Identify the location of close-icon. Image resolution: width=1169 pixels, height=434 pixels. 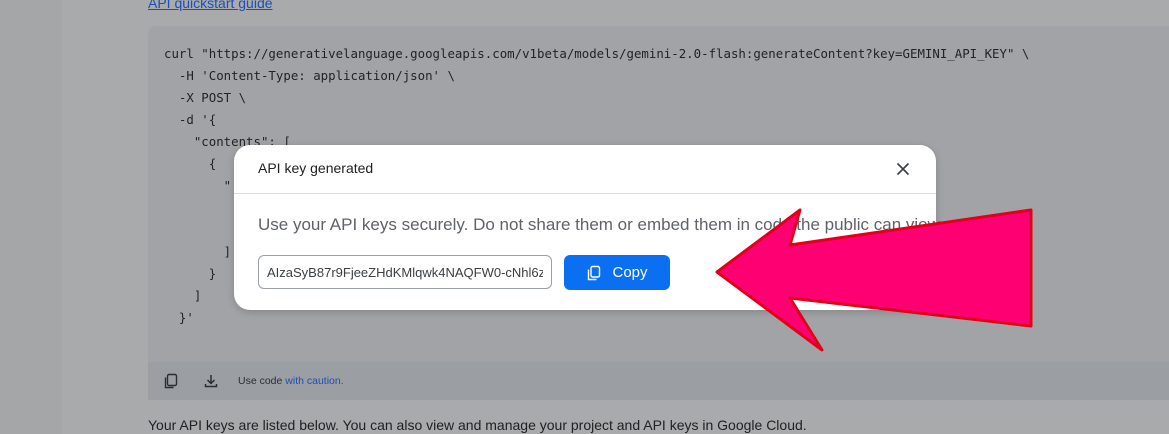
(903, 169).